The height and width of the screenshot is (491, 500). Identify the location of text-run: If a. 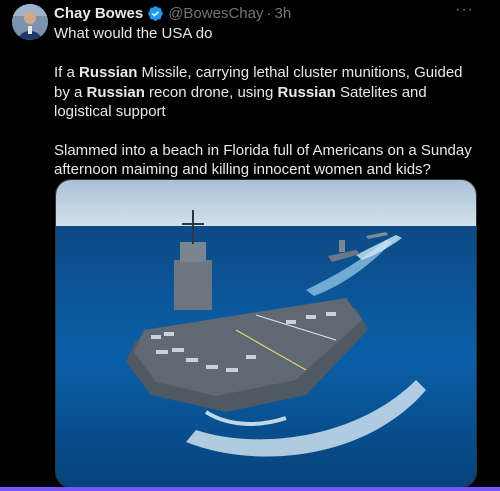
(67, 72).